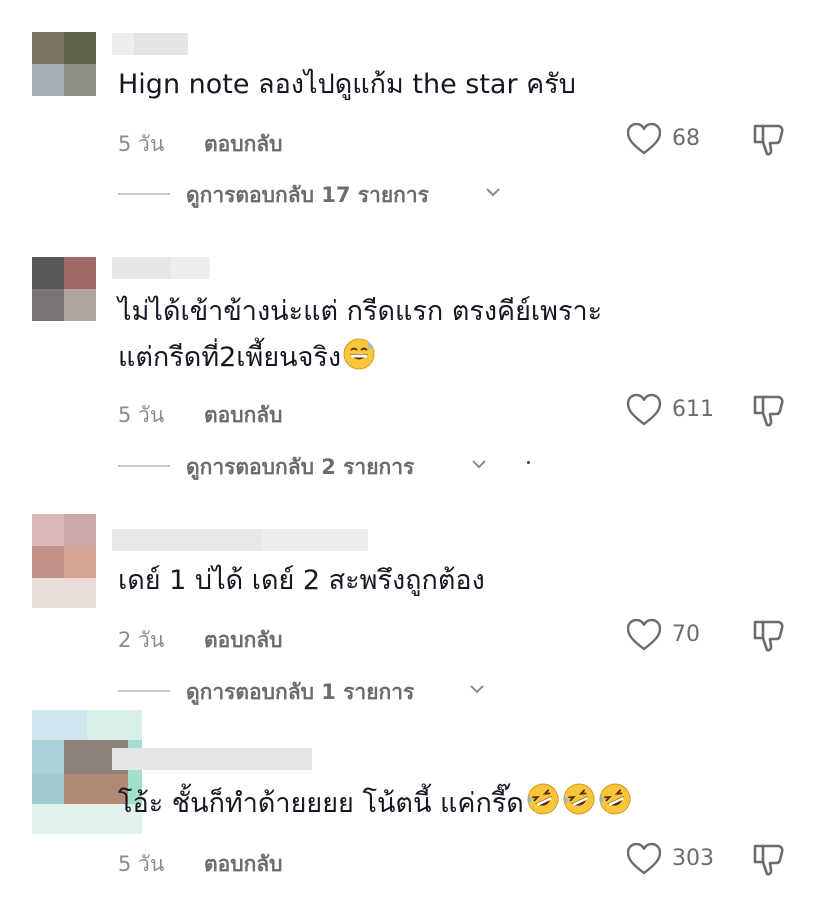 The width and height of the screenshot is (820, 897). Describe the element at coordinates (693, 858) in the screenshot. I see `like-count: 303` at that location.